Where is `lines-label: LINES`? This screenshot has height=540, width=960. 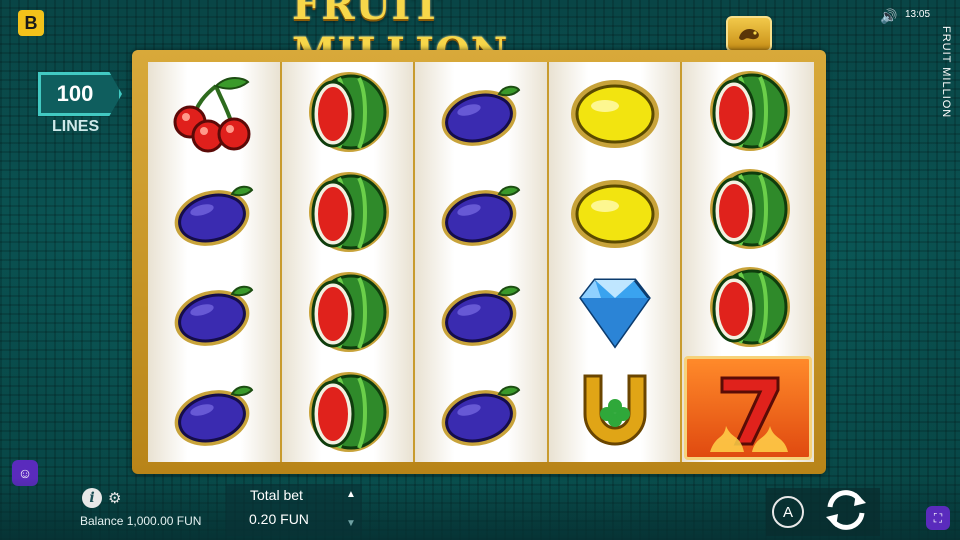
lines-label: LINES is located at coordinates (76, 126).